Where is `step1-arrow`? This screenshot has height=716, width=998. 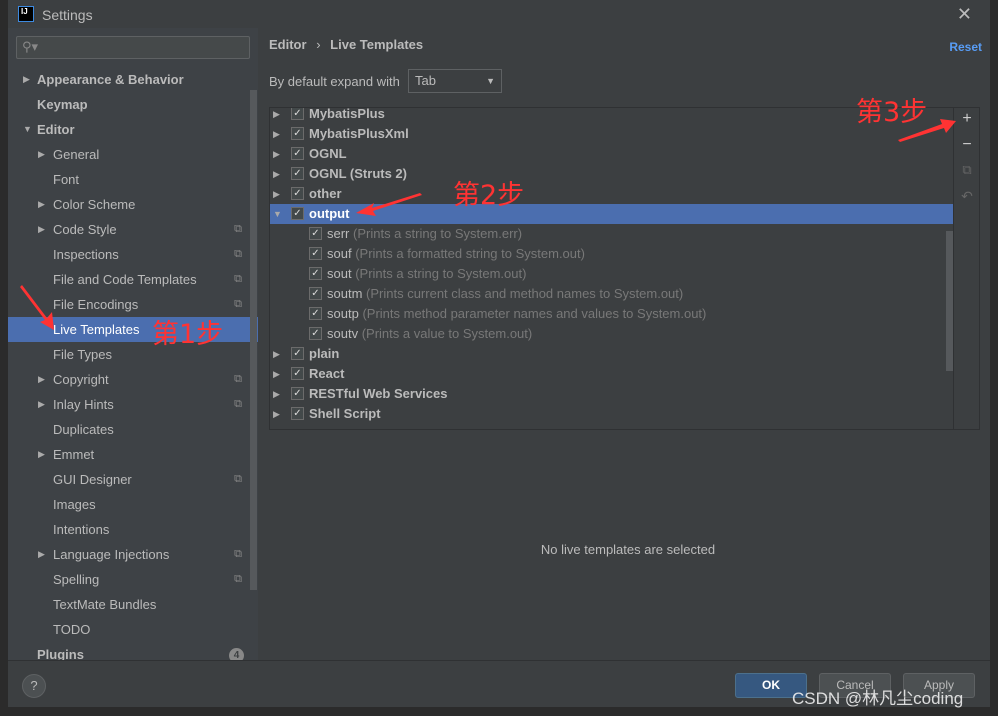 step1-arrow is located at coordinates (37, 307).